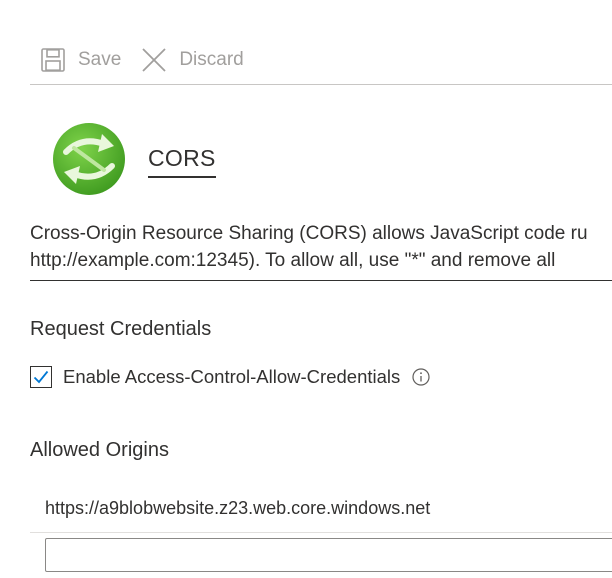  I want to click on allow-credentials-row: Enable Access-Control-Allow-Credentials, so click(230, 377).